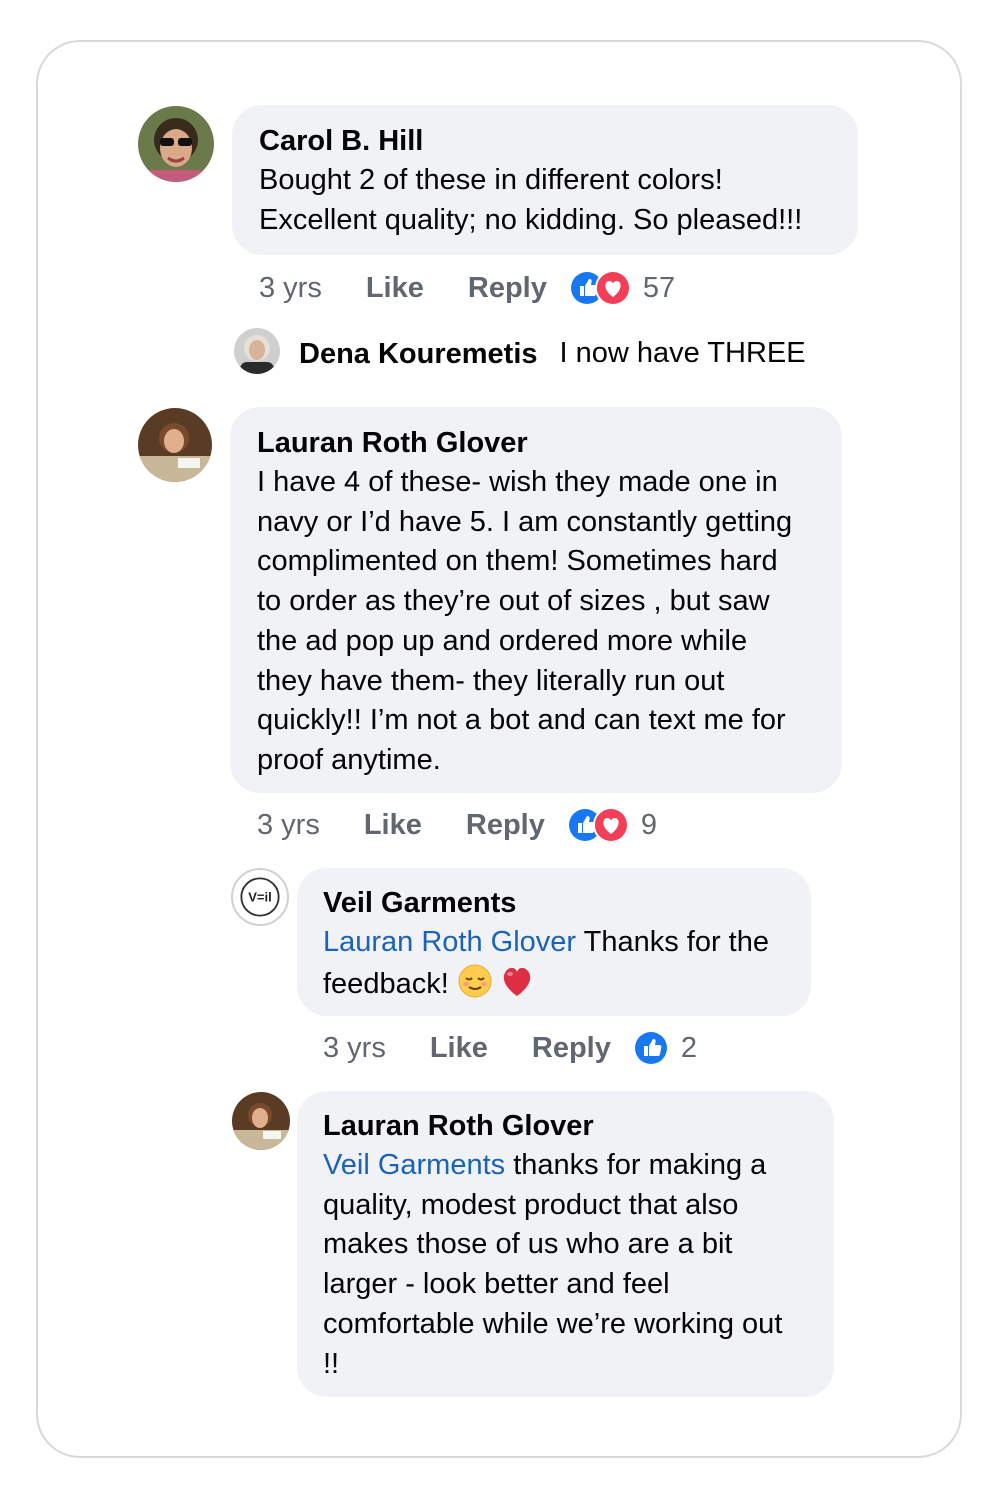 This screenshot has height=1500, width=1000. Describe the element at coordinates (517, 561) in the screenshot. I see `comment-text-line: complimented on them! Sometimes hard` at that location.